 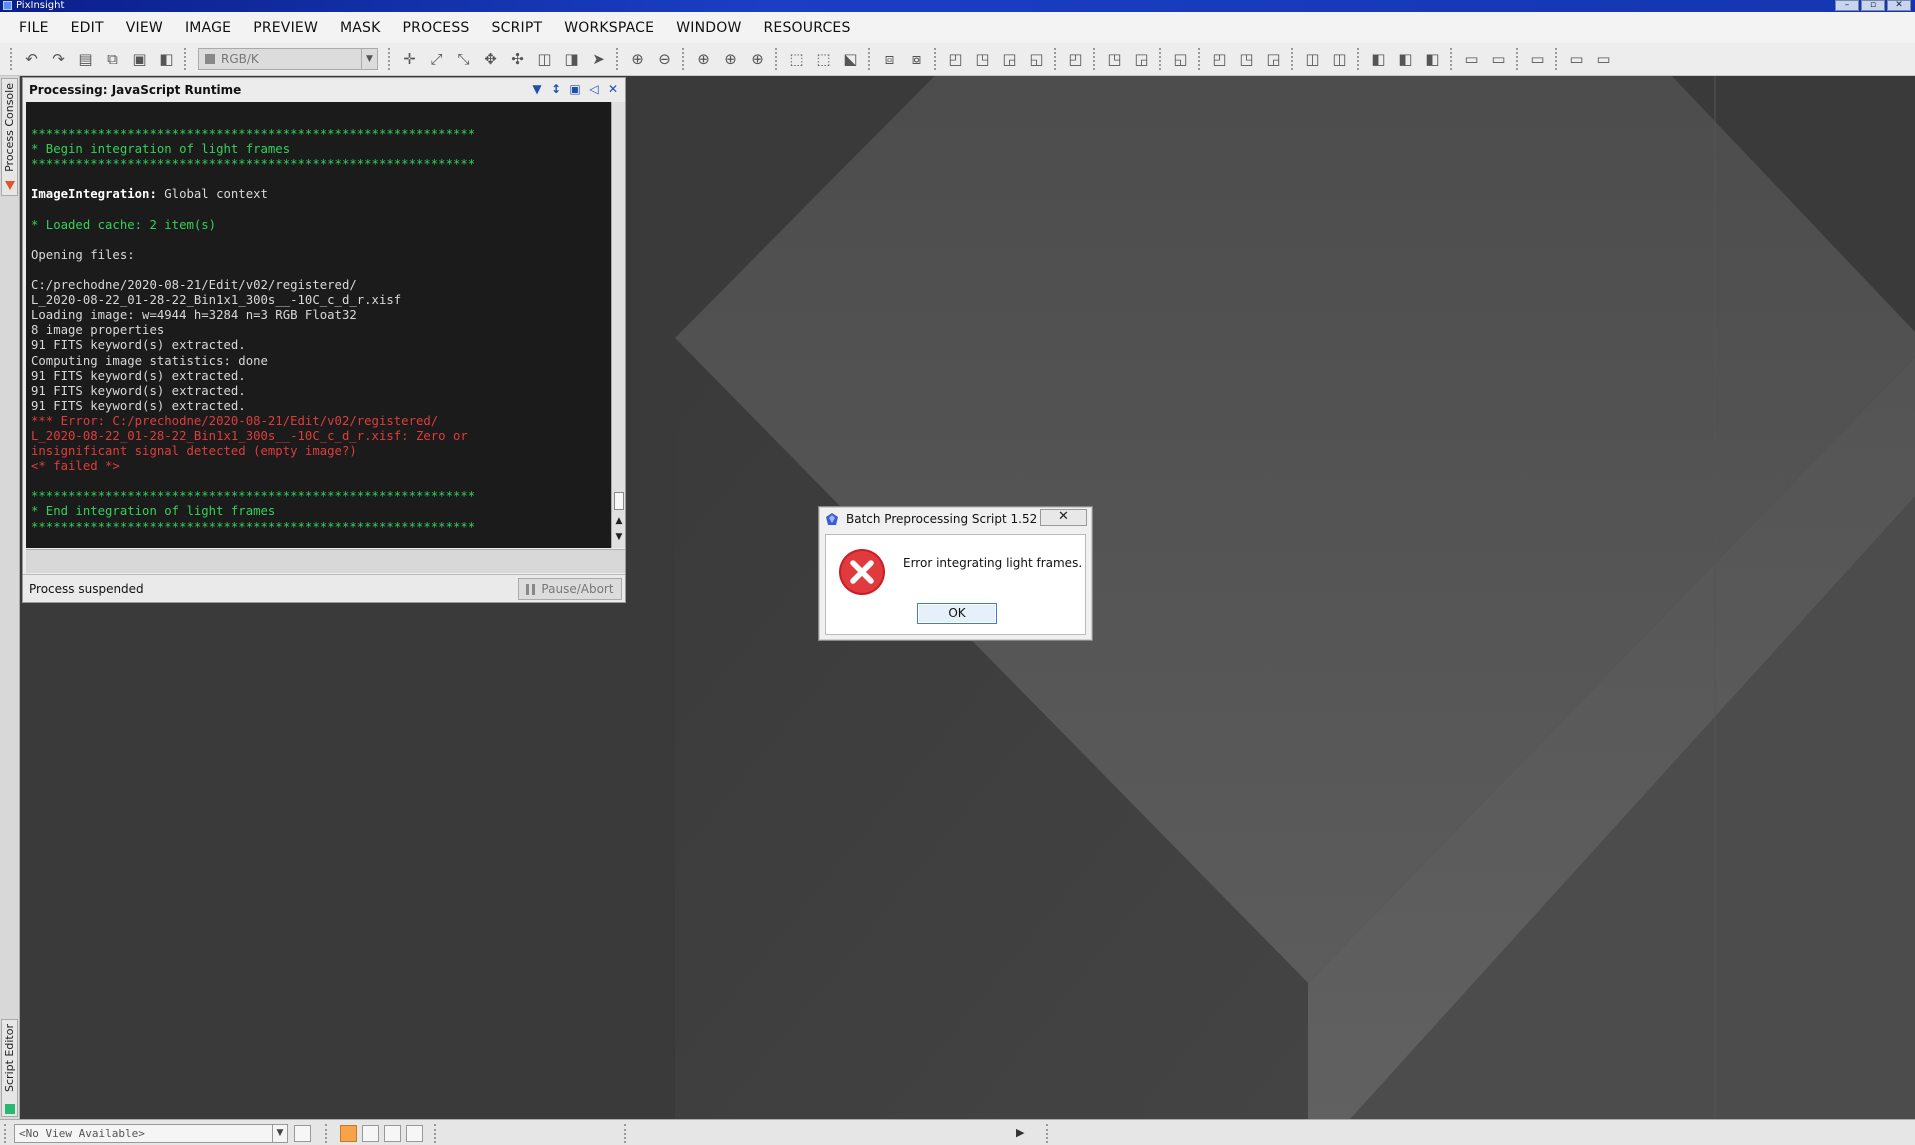 What do you see at coordinates (34, 28) in the screenshot?
I see `menu-file: FILE` at bounding box center [34, 28].